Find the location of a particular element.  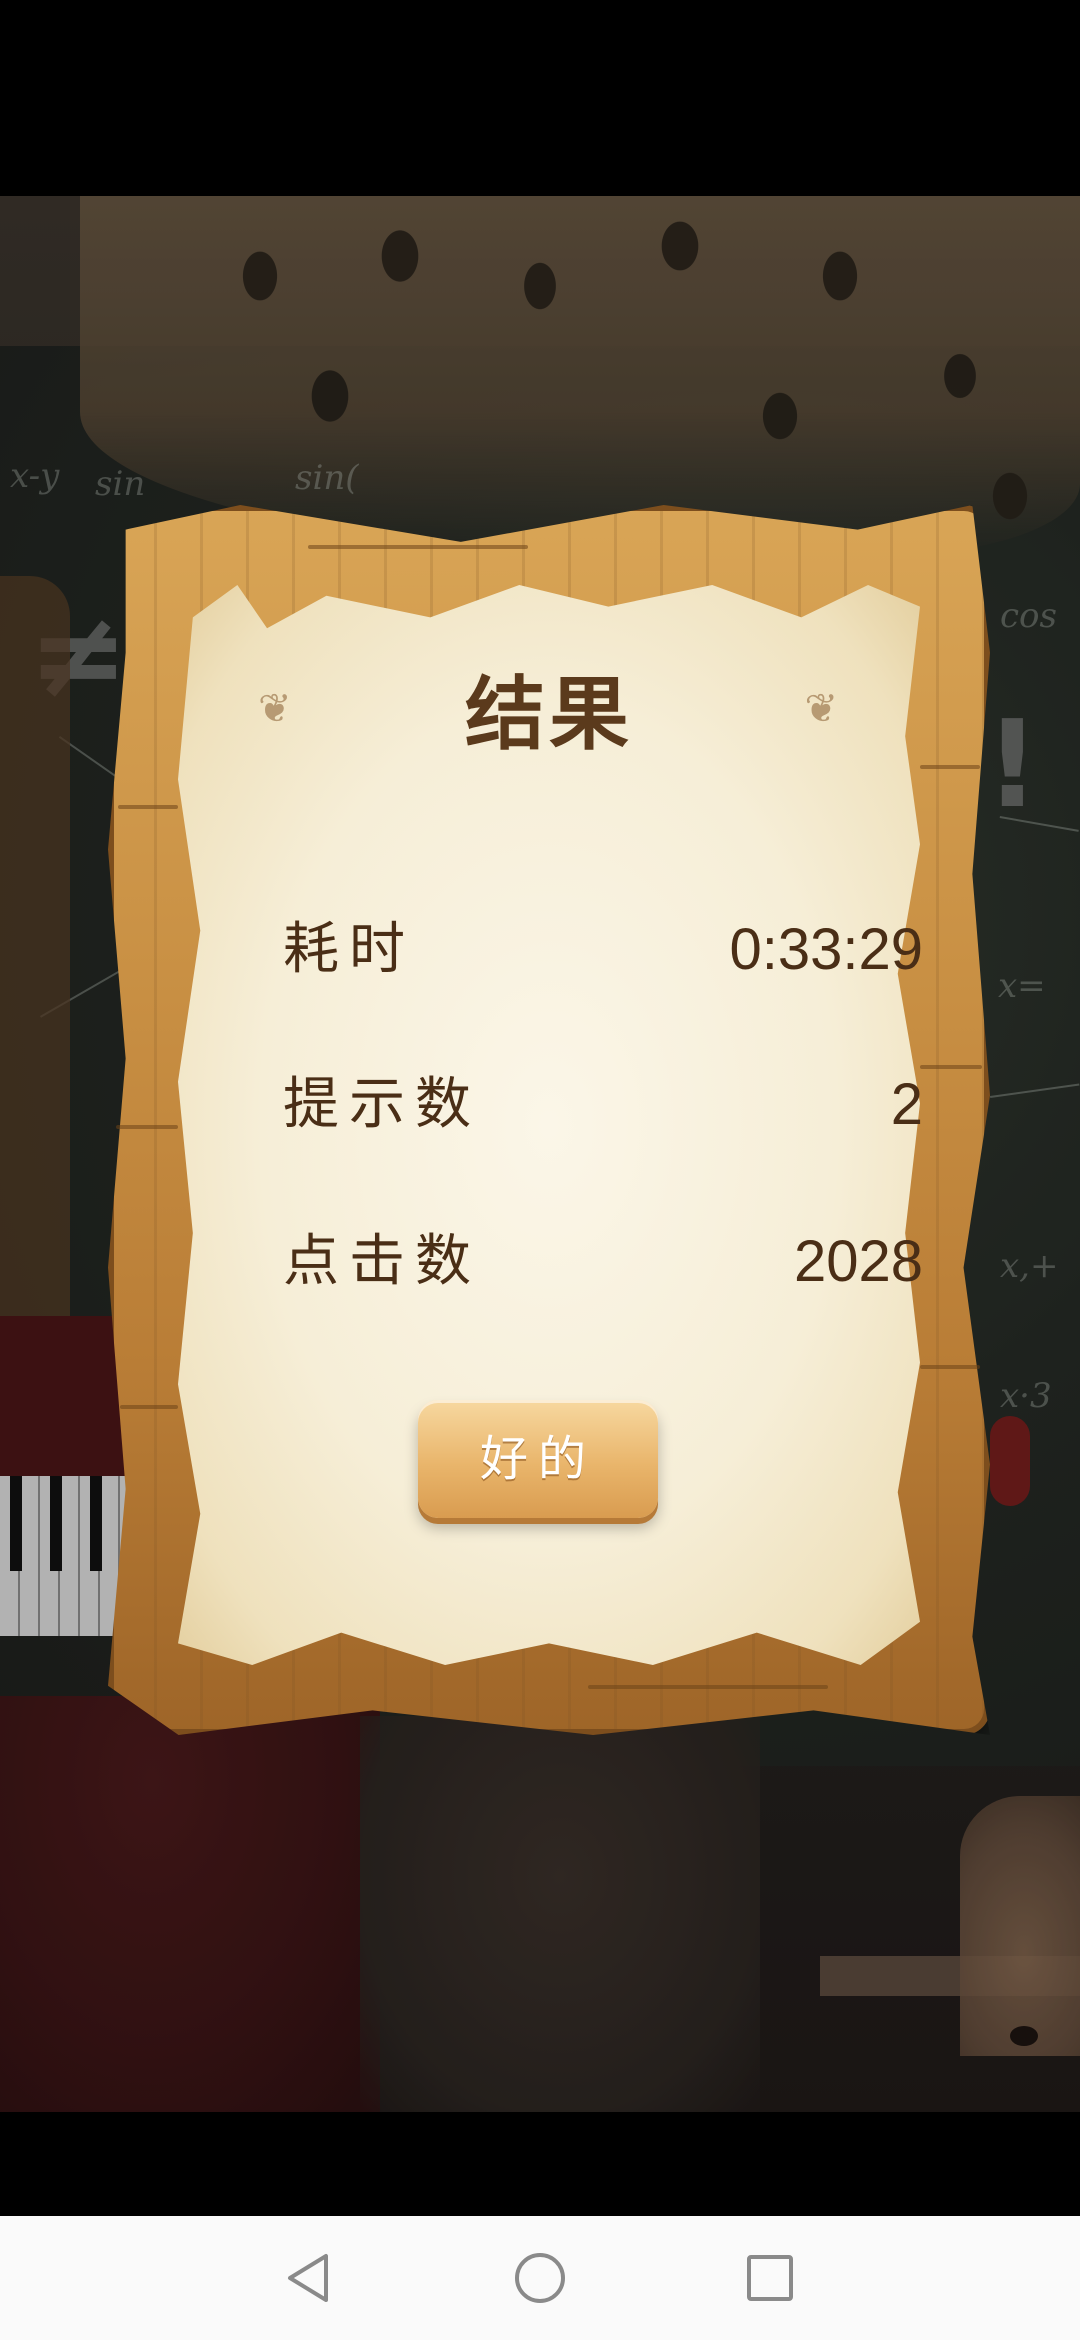

system-navigation-bar is located at coordinates (540, 2278).